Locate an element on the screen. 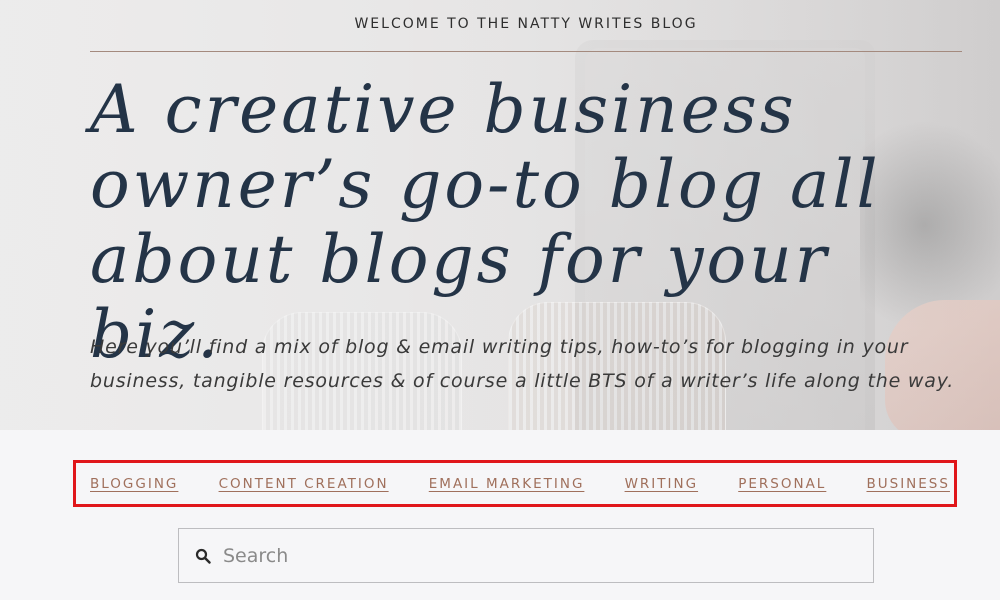 This screenshot has height=600, width=1000. category-link-business: BUSINESS is located at coordinates (907, 484).